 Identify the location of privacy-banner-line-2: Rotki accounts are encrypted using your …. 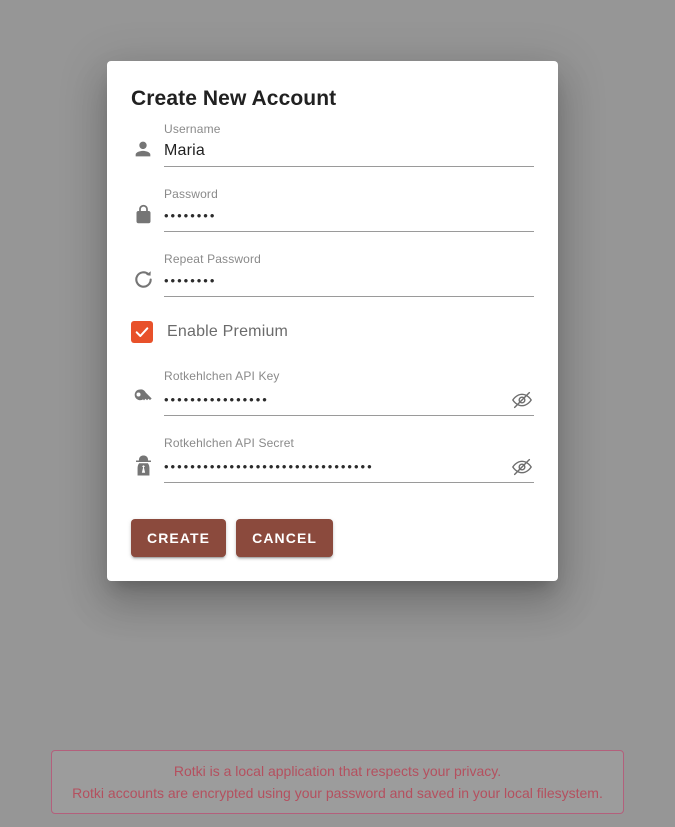
(337, 793).